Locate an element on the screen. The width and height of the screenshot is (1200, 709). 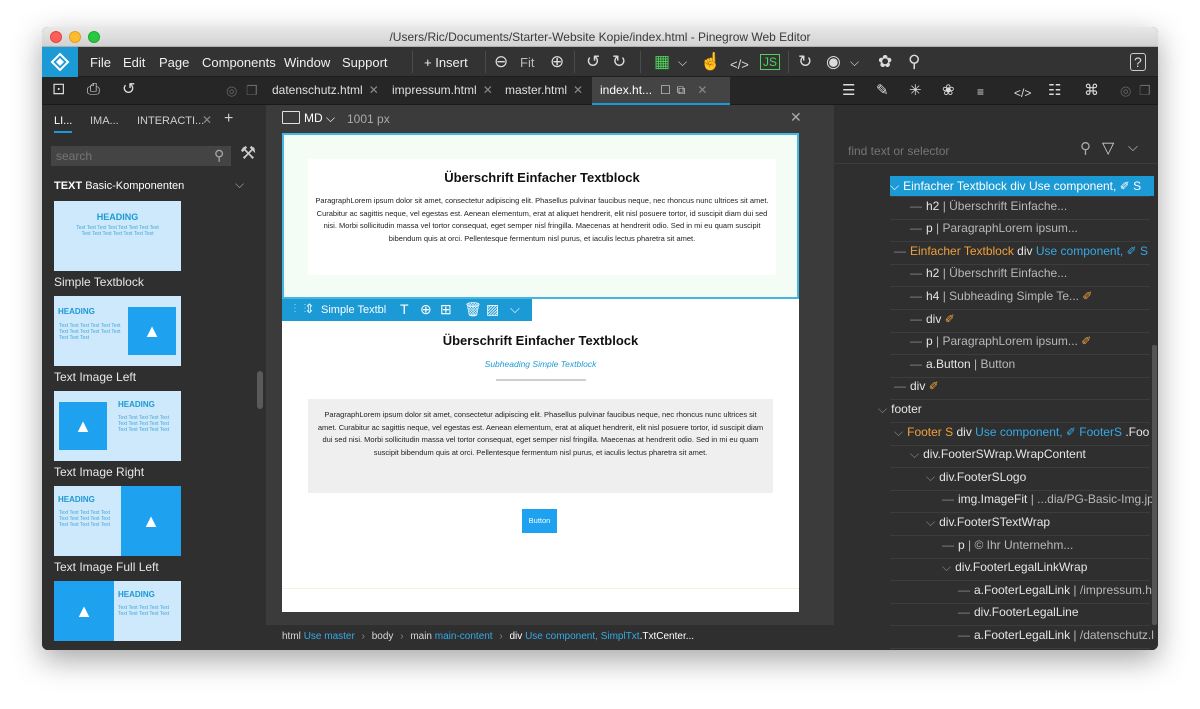
tree-row: — a.Button | Button is located at coordinates (962, 364).